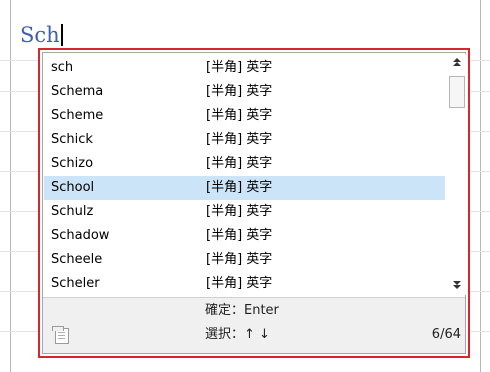  I want to click on candidate-scrollbar, so click(457, 174).